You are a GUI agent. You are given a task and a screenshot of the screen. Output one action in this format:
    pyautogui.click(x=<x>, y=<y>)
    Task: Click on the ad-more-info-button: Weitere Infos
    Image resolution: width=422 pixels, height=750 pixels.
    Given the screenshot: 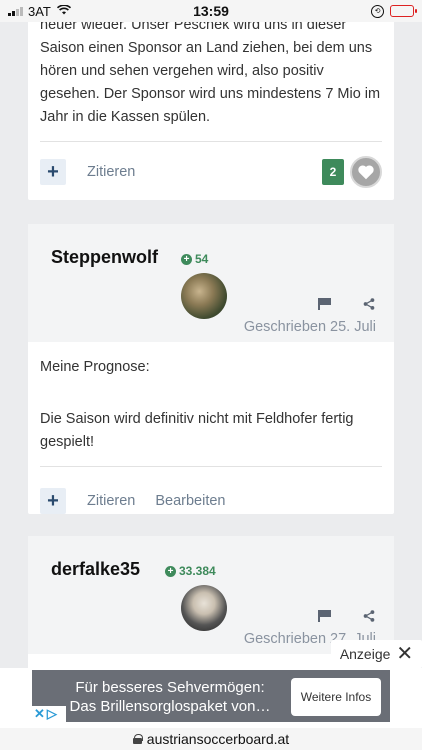 What is the action you would take?
    pyautogui.click(x=336, y=697)
    